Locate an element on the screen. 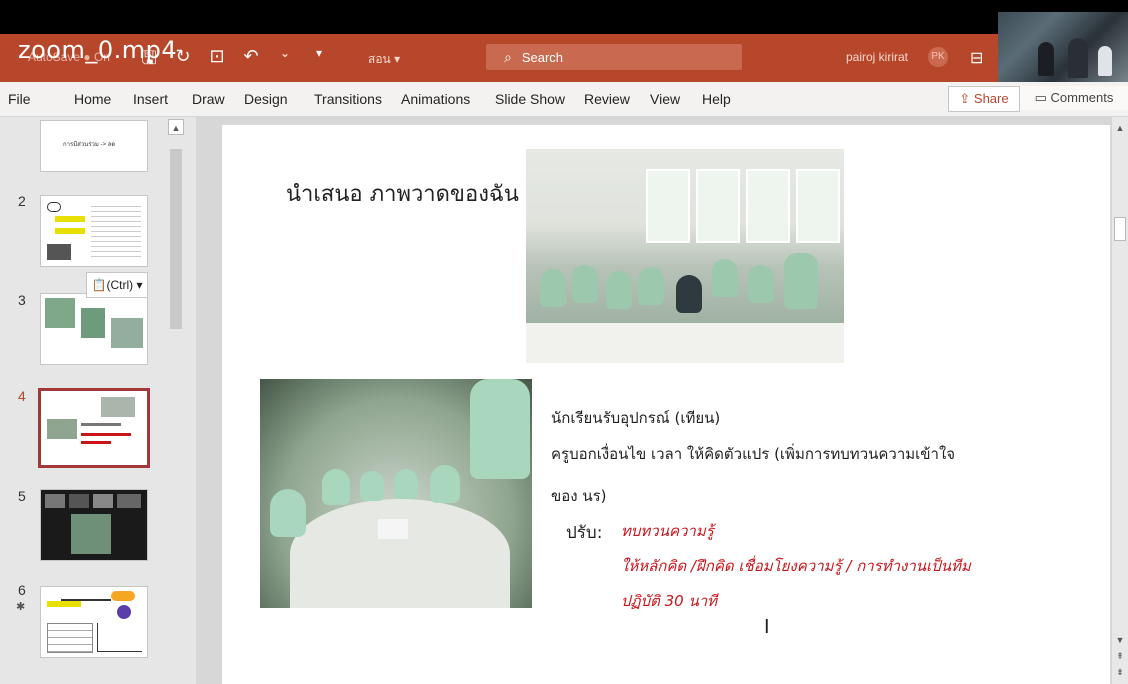  thumbnail-slide-1: การมีส่วนร่วม -> ลด is located at coordinates (94, 146).